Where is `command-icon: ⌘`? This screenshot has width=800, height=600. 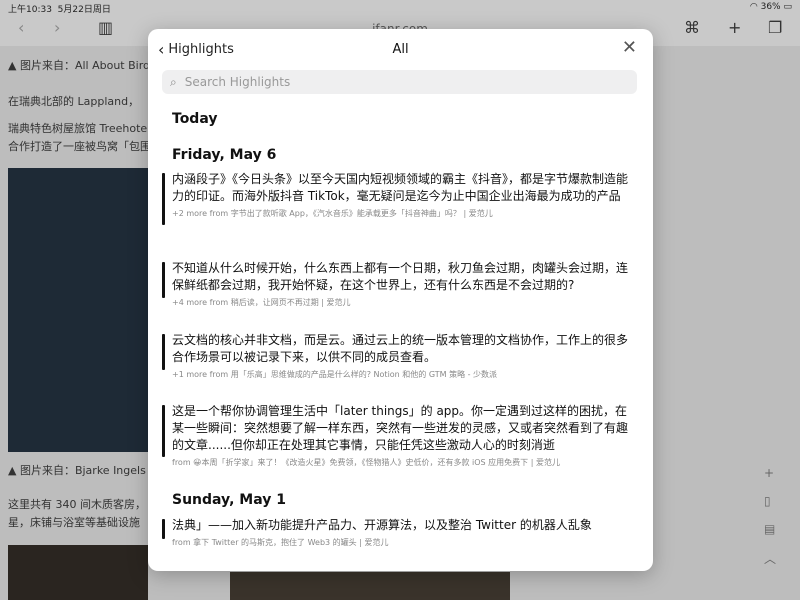
command-icon: ⌘ is located at coordinates (692, 27).